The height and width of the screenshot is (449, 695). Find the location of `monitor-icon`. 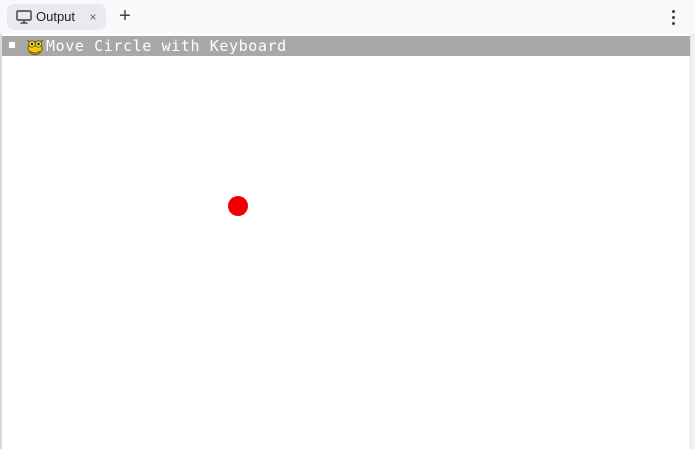

monitor-icon is located at coordinates (24, 17).